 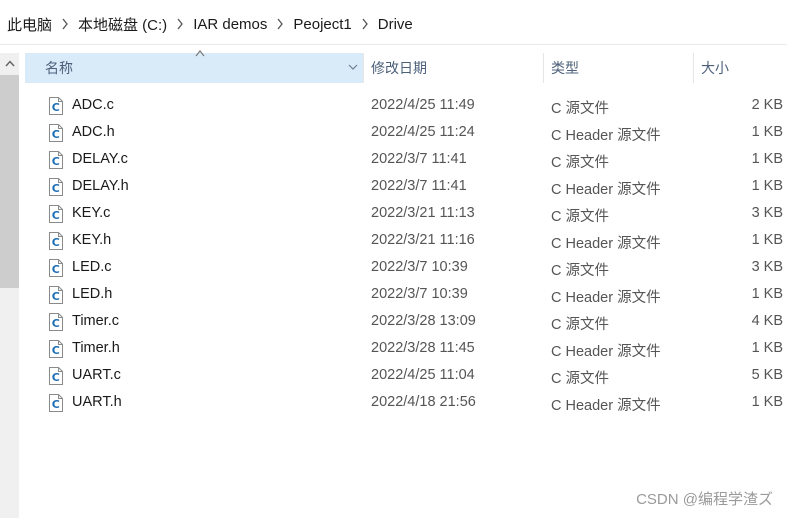 What do you see at coordinates (395, 24) in the screenshot?
I see `breadcrumb-item-drive: Drive` at bounding box center [395, 24].